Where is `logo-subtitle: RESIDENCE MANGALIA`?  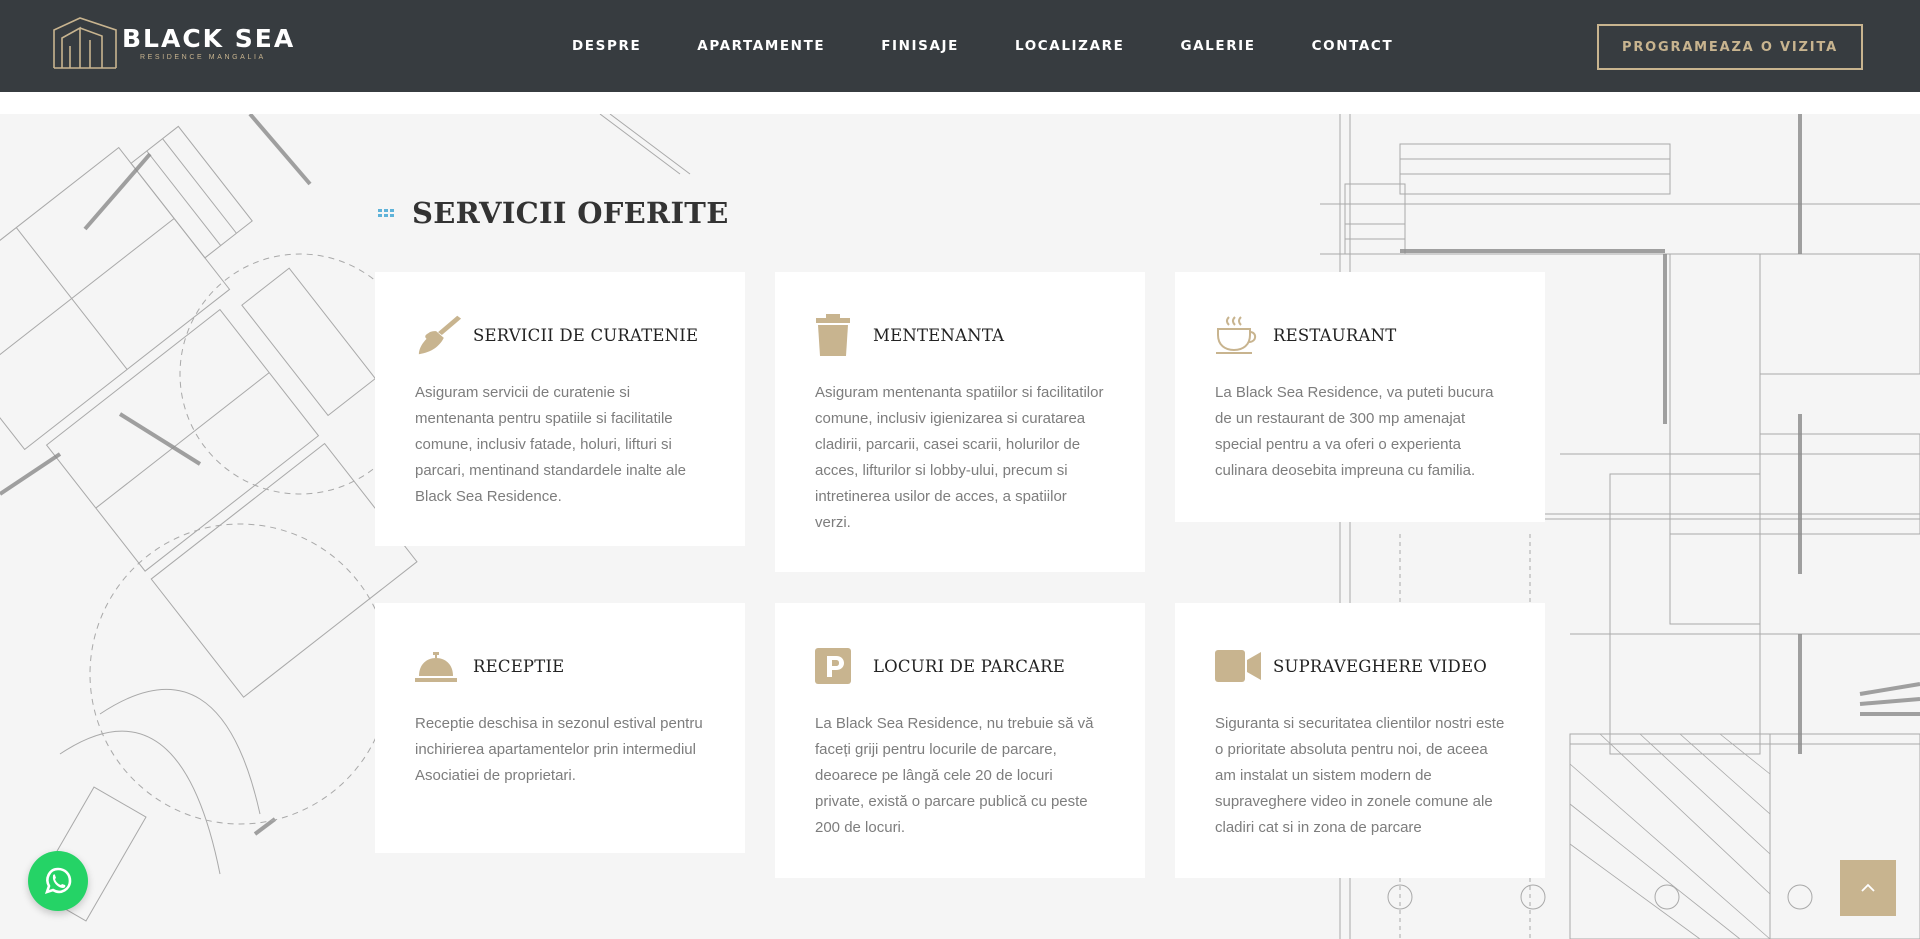 logo-subtitle: RESIDENCE MANGALIA is located at coordinates (203, 57).